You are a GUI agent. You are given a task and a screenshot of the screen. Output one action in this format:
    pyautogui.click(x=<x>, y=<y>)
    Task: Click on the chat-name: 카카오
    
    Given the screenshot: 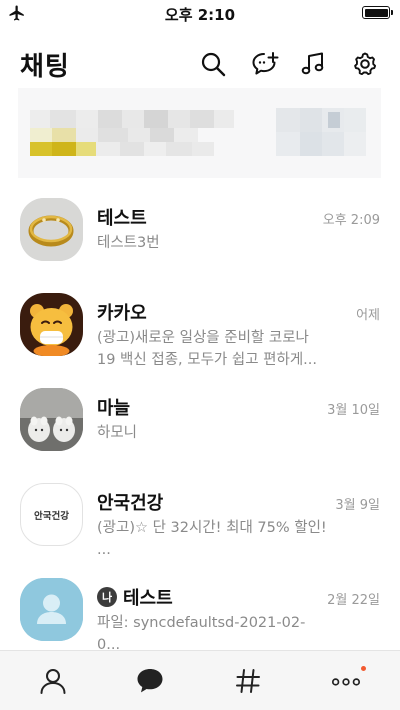 What is the action you would take?
    pyautogui.click(x=122, y=313)
    